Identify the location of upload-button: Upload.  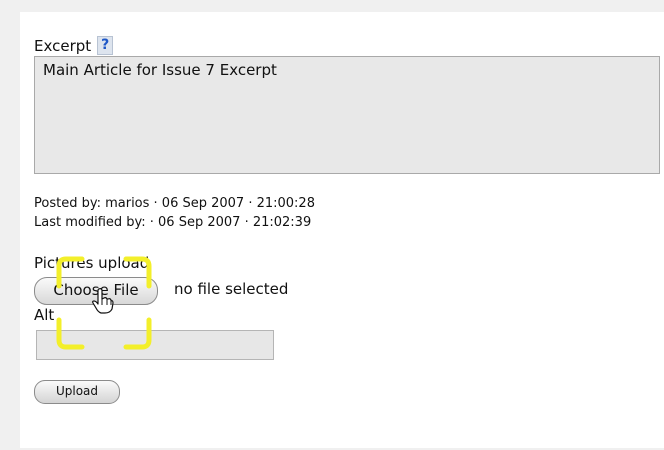
(77, 392).